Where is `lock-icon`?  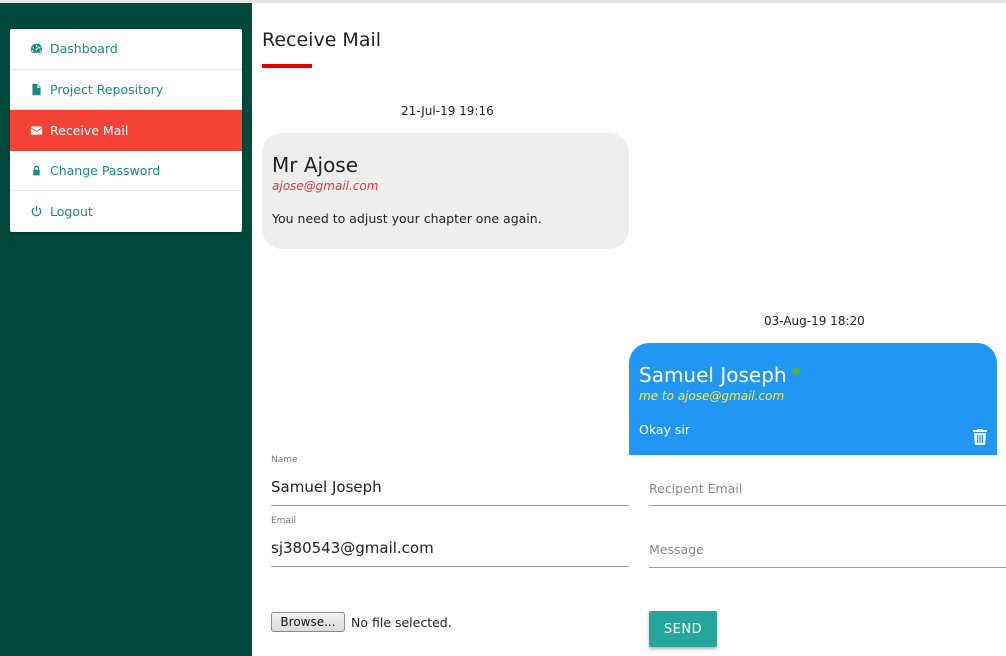
lock-icon is located at coordinates (36, 170).